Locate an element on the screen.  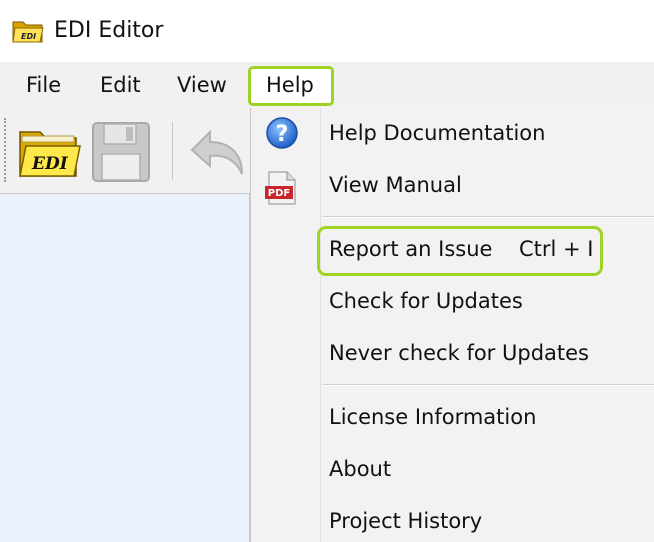
menu-item-view-manual: PDF View Manual is located at coordinates (452, 186).